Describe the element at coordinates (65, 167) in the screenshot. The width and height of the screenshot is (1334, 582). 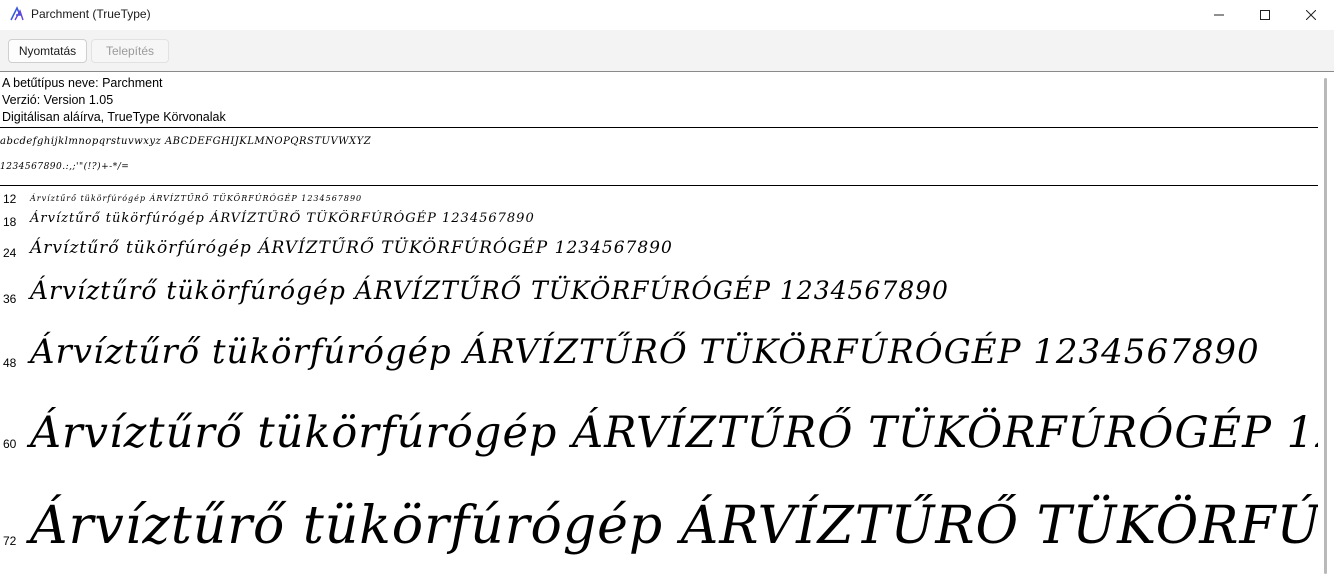
I see `charset-line-2: 1234567890.:,;'"(!?)+-*/=` at that location.